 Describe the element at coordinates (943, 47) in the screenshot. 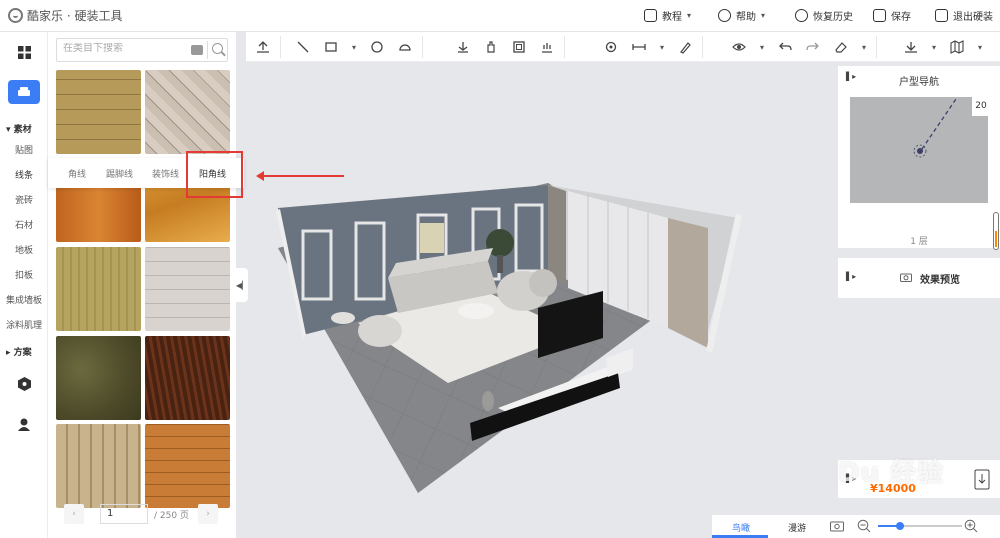

I see `toolbar-group-export: ▾ ▾` at that location.